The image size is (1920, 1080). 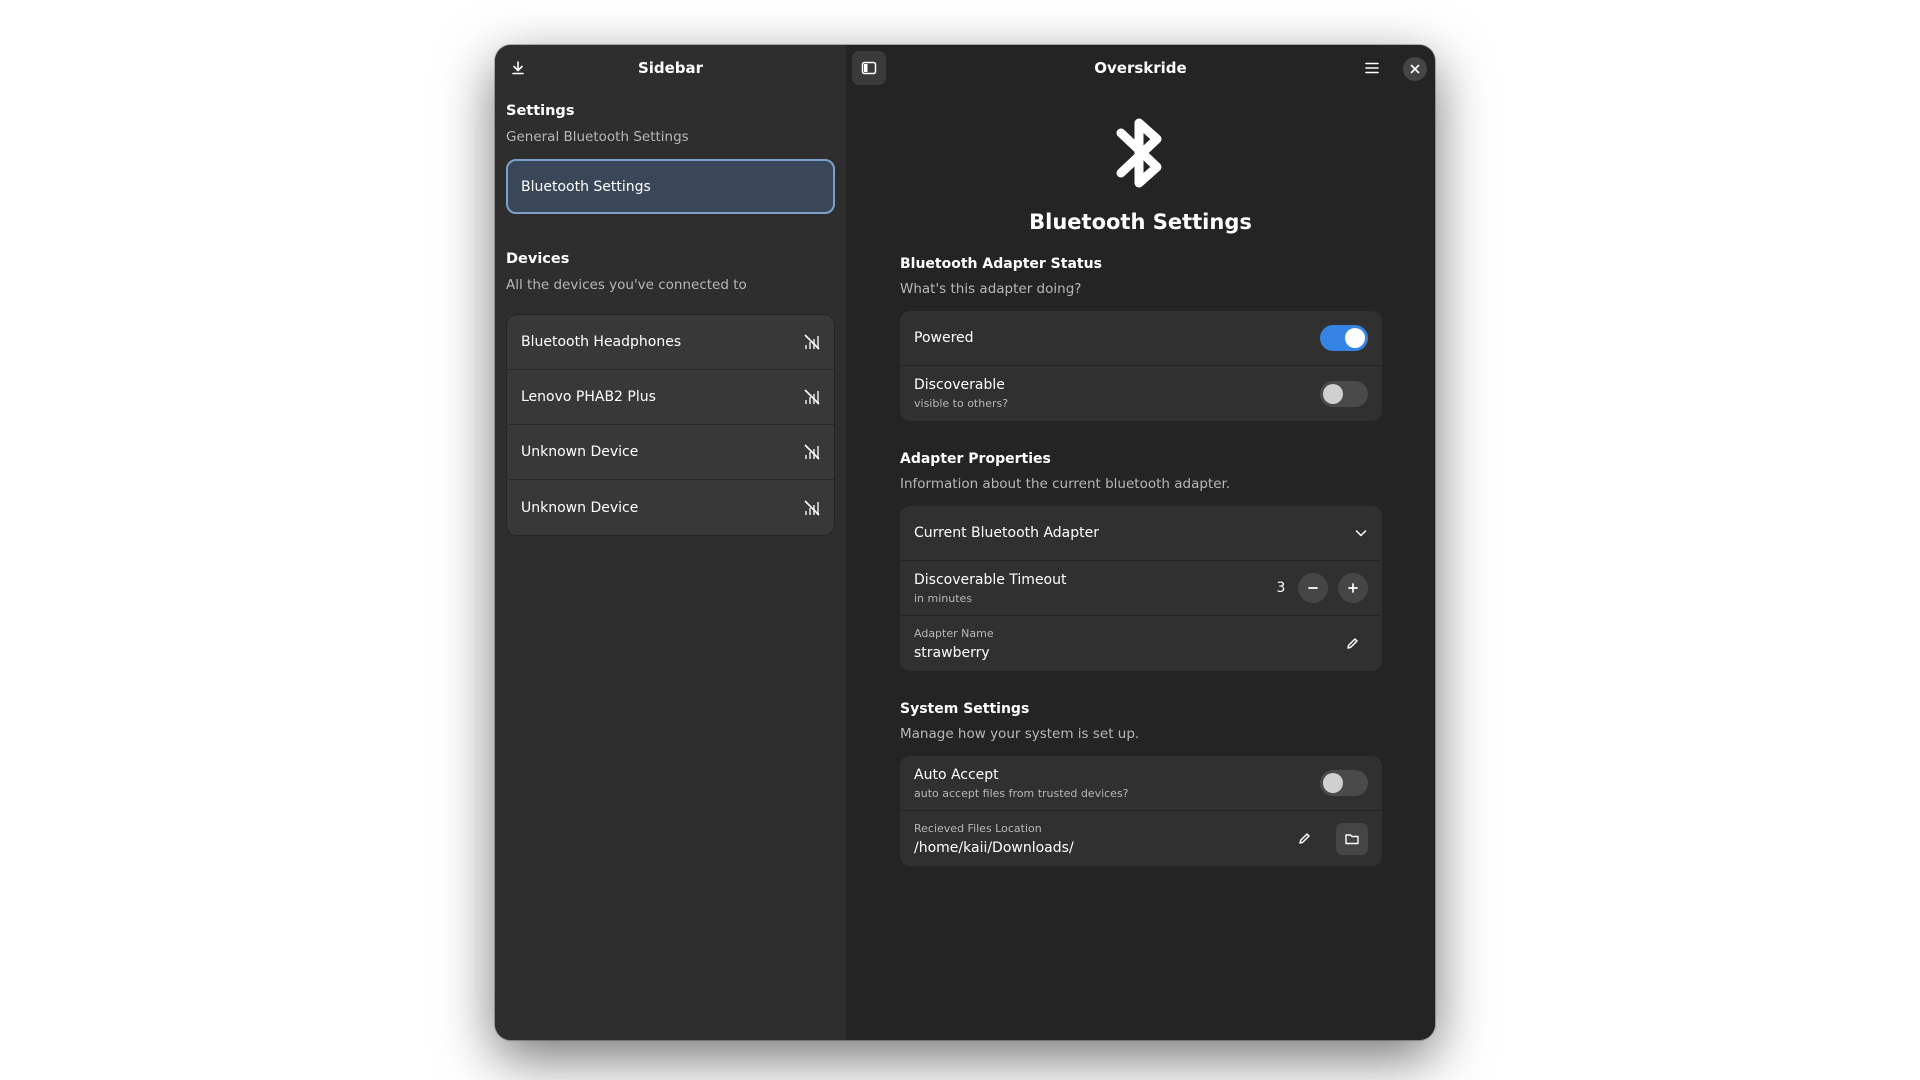 I want to click on discoverable-switch, so click(x=1344, y=393).